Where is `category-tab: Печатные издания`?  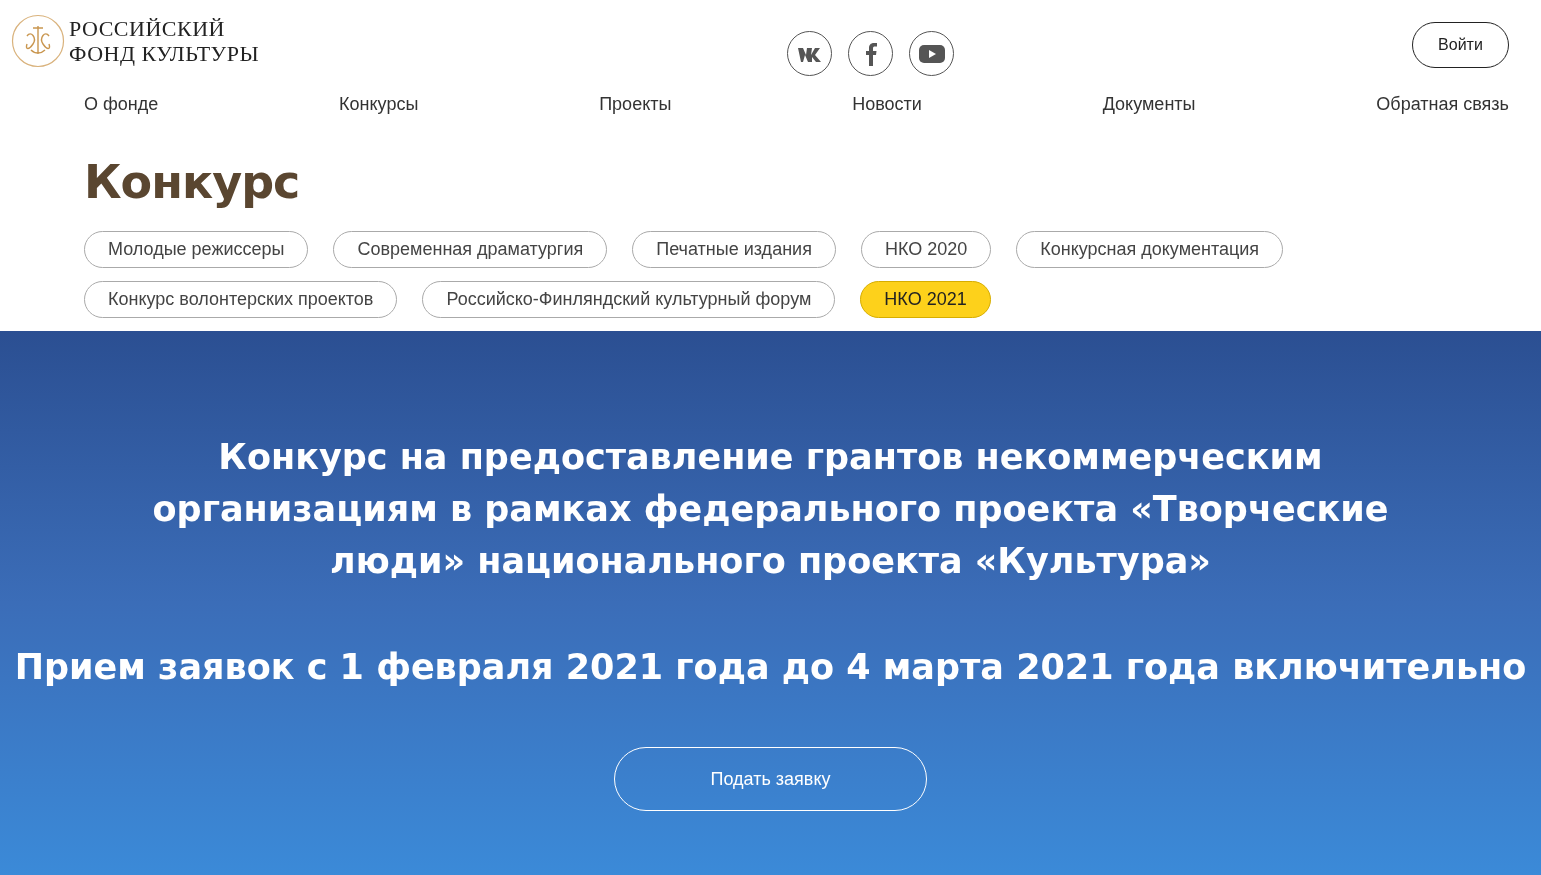 category-tab: Печатные издания is located at coordinates (734, 249).